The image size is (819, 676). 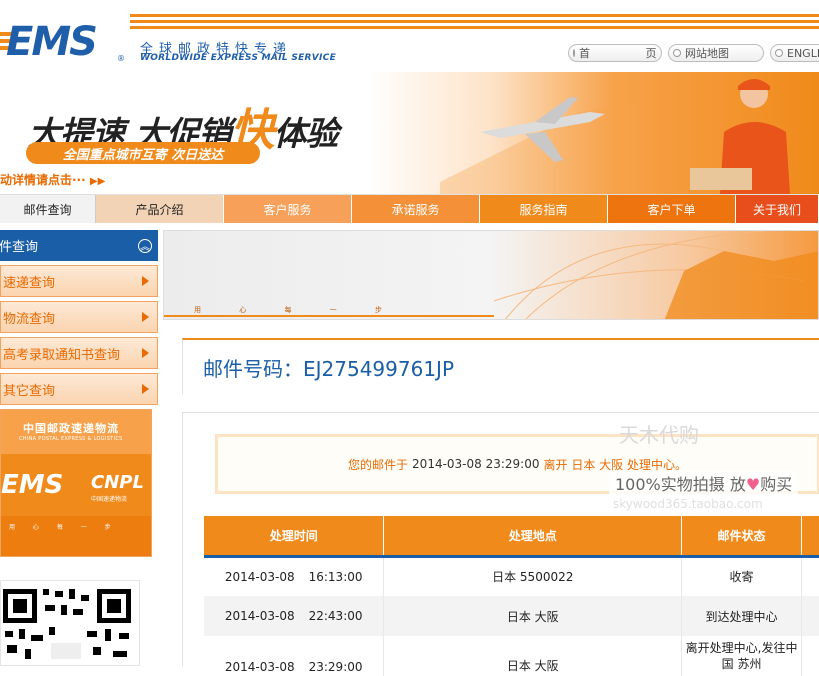 I want to click on top-links: 首 页 网站地图 ENGLI, so click(x=693, y=53).